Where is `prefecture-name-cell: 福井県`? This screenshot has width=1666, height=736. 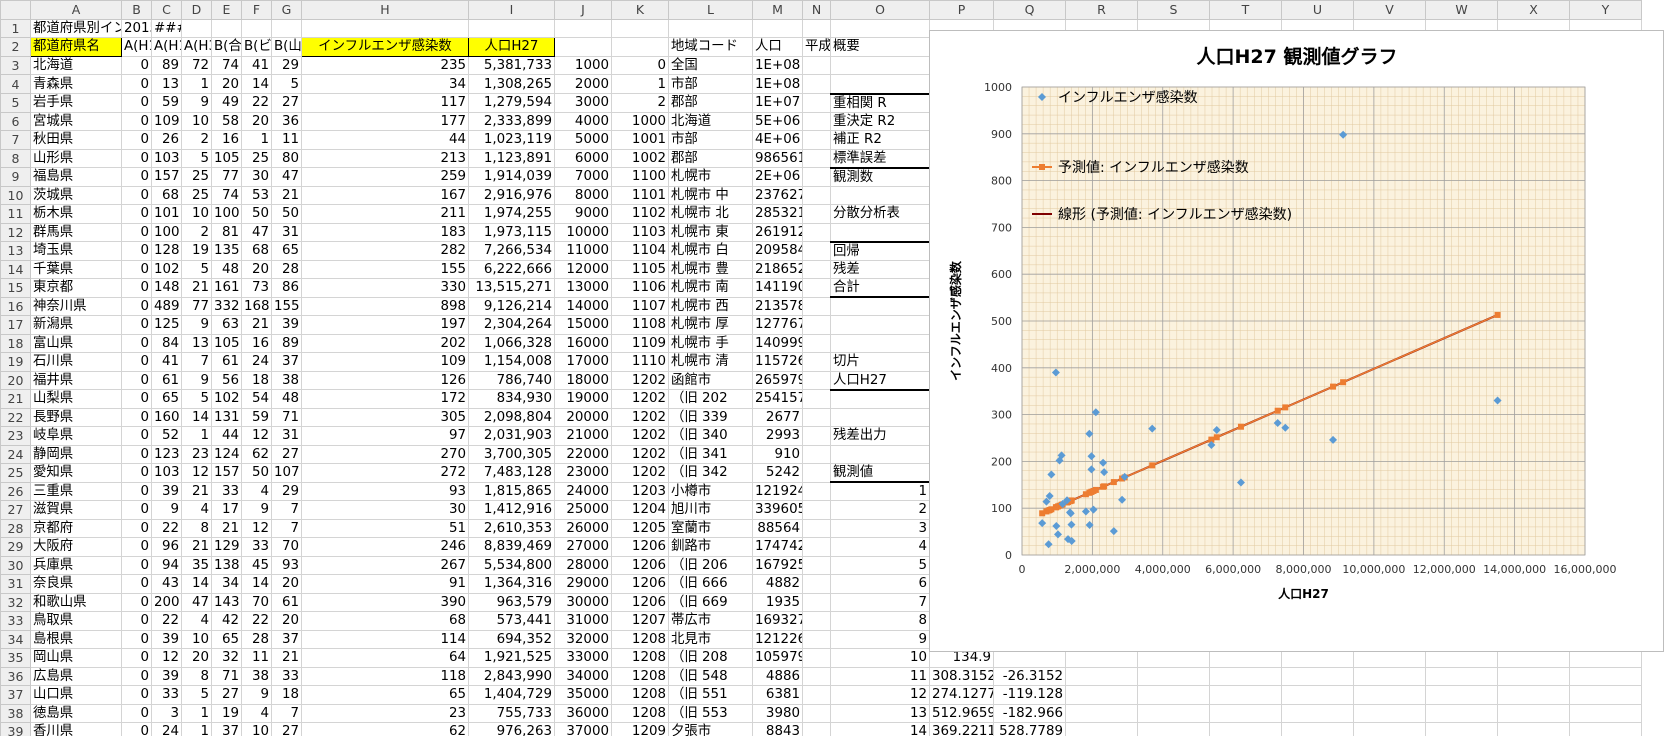 prefecture-name-cell: 福井県 is located at coordinates (76, 380).